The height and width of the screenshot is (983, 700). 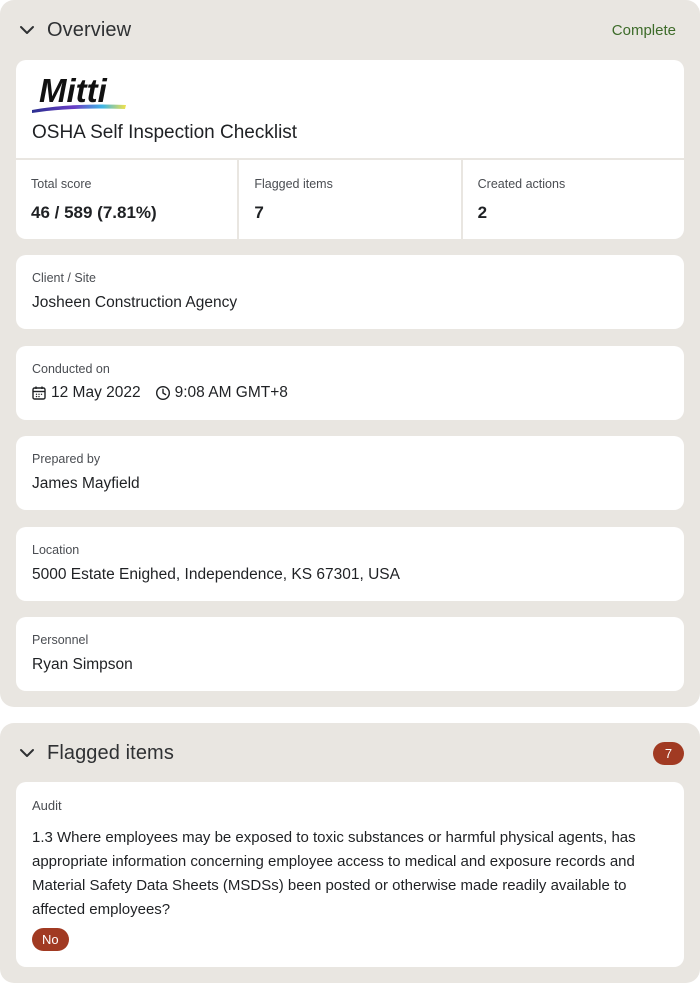 What do you see at coordinates (350, 30) in the screenshot?
I see `overview-header: Overview Complete` at bounding box center [350, 30].